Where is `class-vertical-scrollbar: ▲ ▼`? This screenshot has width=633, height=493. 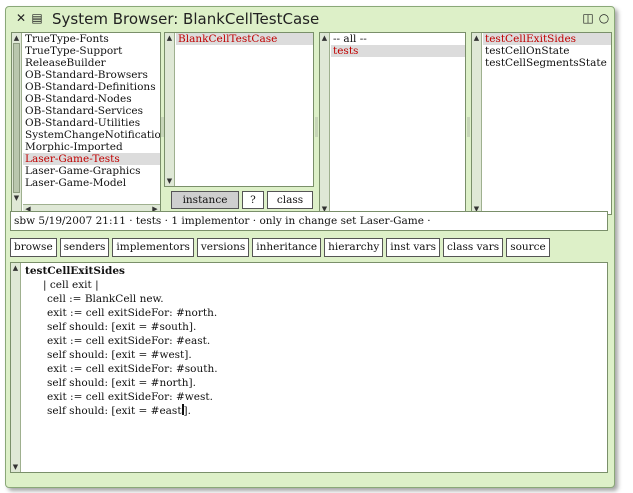
class-vertical-scrollbar: ▲ ▼ is located at coordinates (170, 109).